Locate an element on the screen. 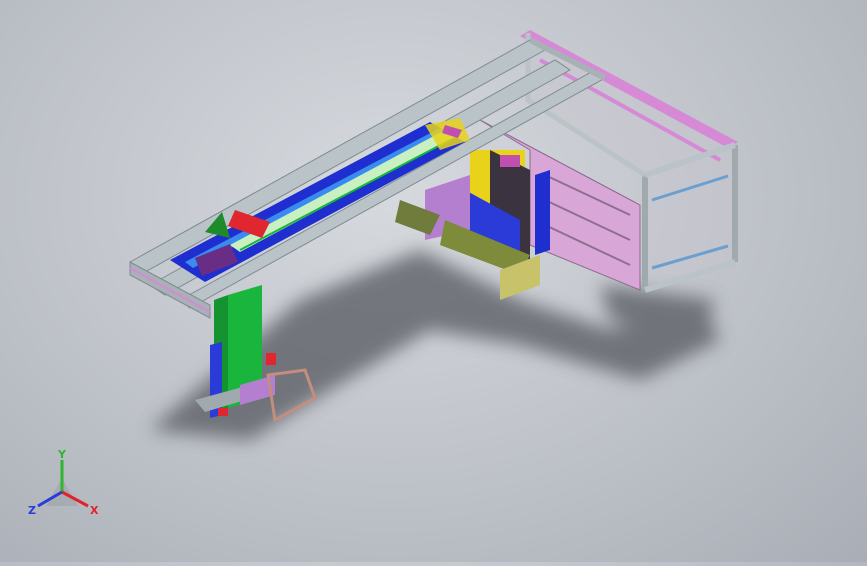 The width and height of the screenshot is (867, 566). y-axis-label: Y is located at coordinates (62, 454).